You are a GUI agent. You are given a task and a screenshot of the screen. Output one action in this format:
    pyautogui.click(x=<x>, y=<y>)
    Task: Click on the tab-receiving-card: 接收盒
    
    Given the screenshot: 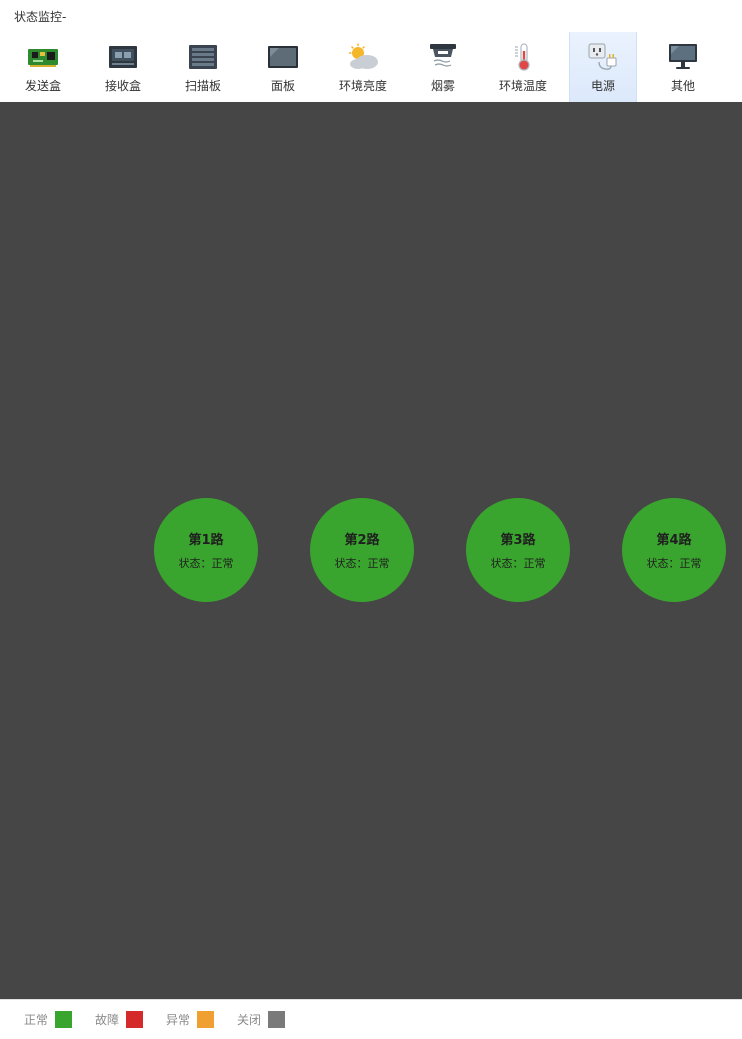 What is the action you would take?
    pyautogui.click(x=123, y=67)
    